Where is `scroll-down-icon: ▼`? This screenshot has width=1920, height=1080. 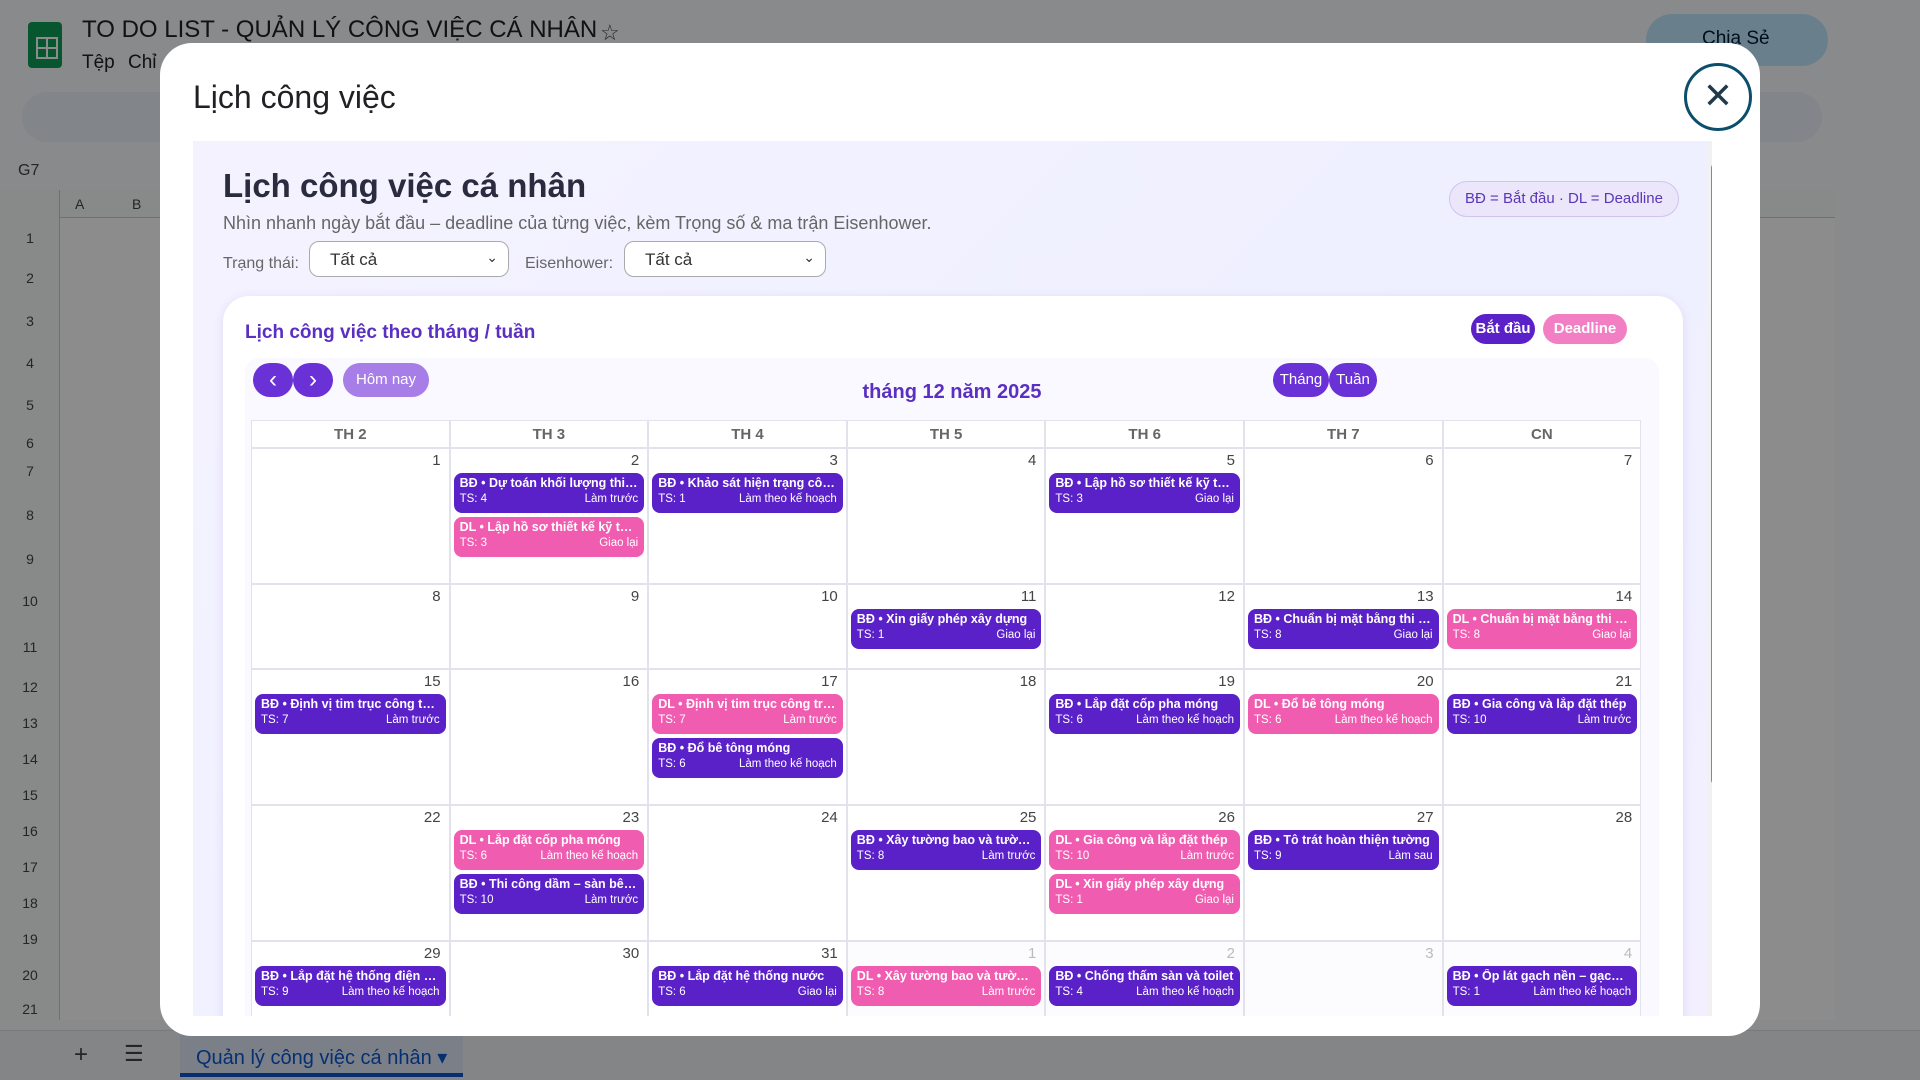
scroll-down-icon: ▼ is located at coordinates (1711, 1005).